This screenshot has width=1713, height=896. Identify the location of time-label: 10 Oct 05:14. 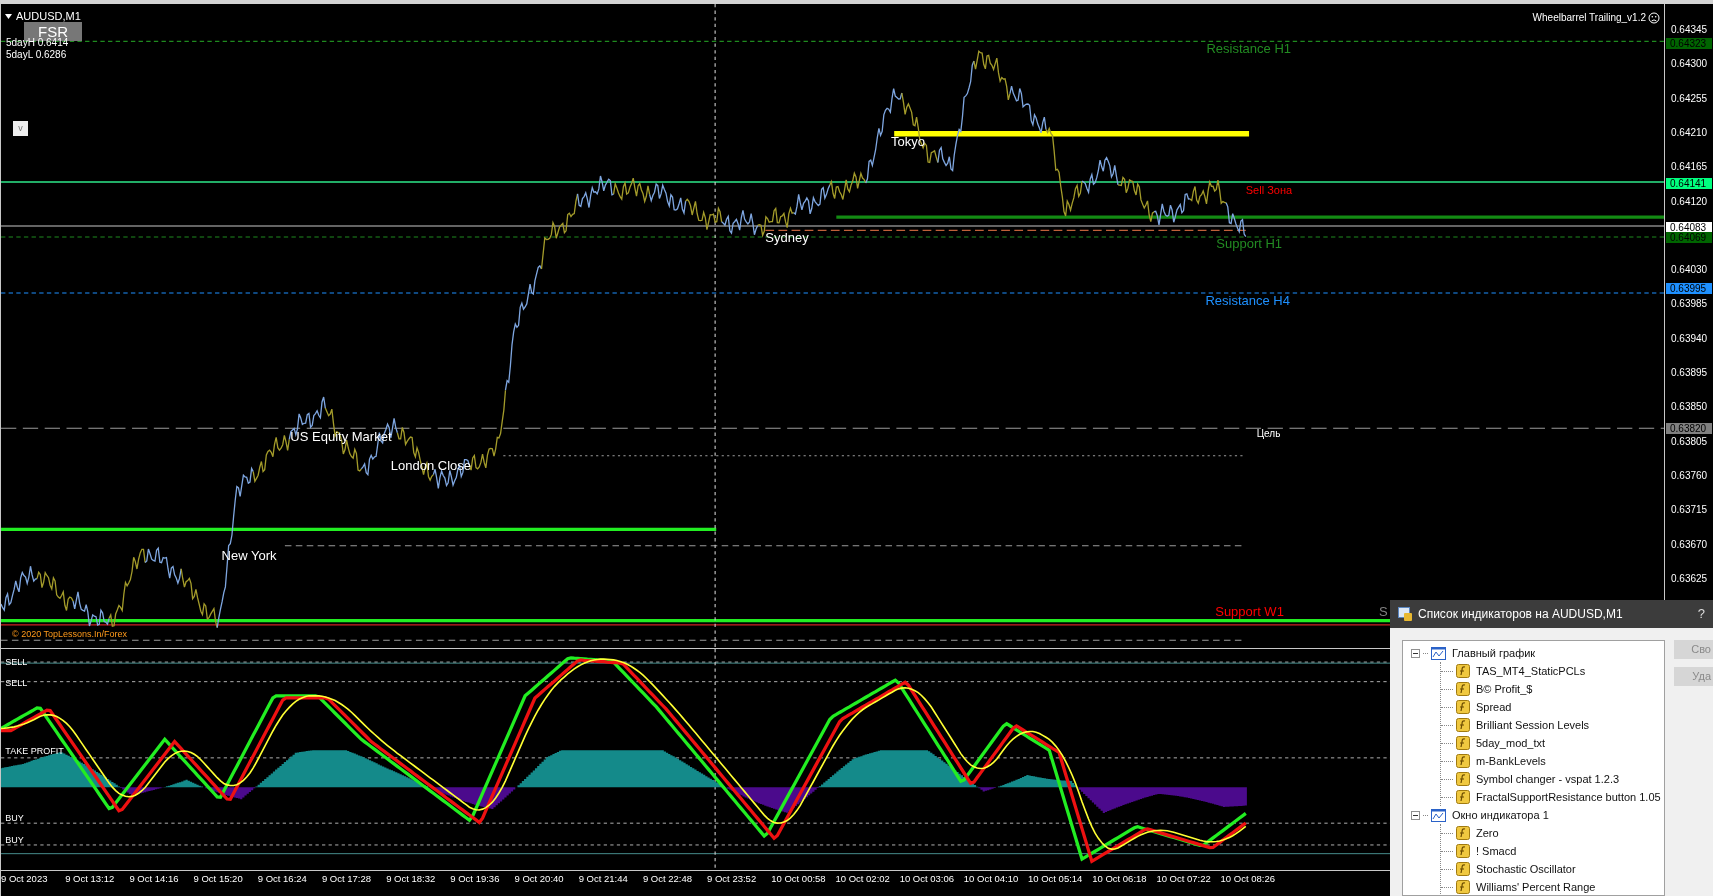
(1056, 878).